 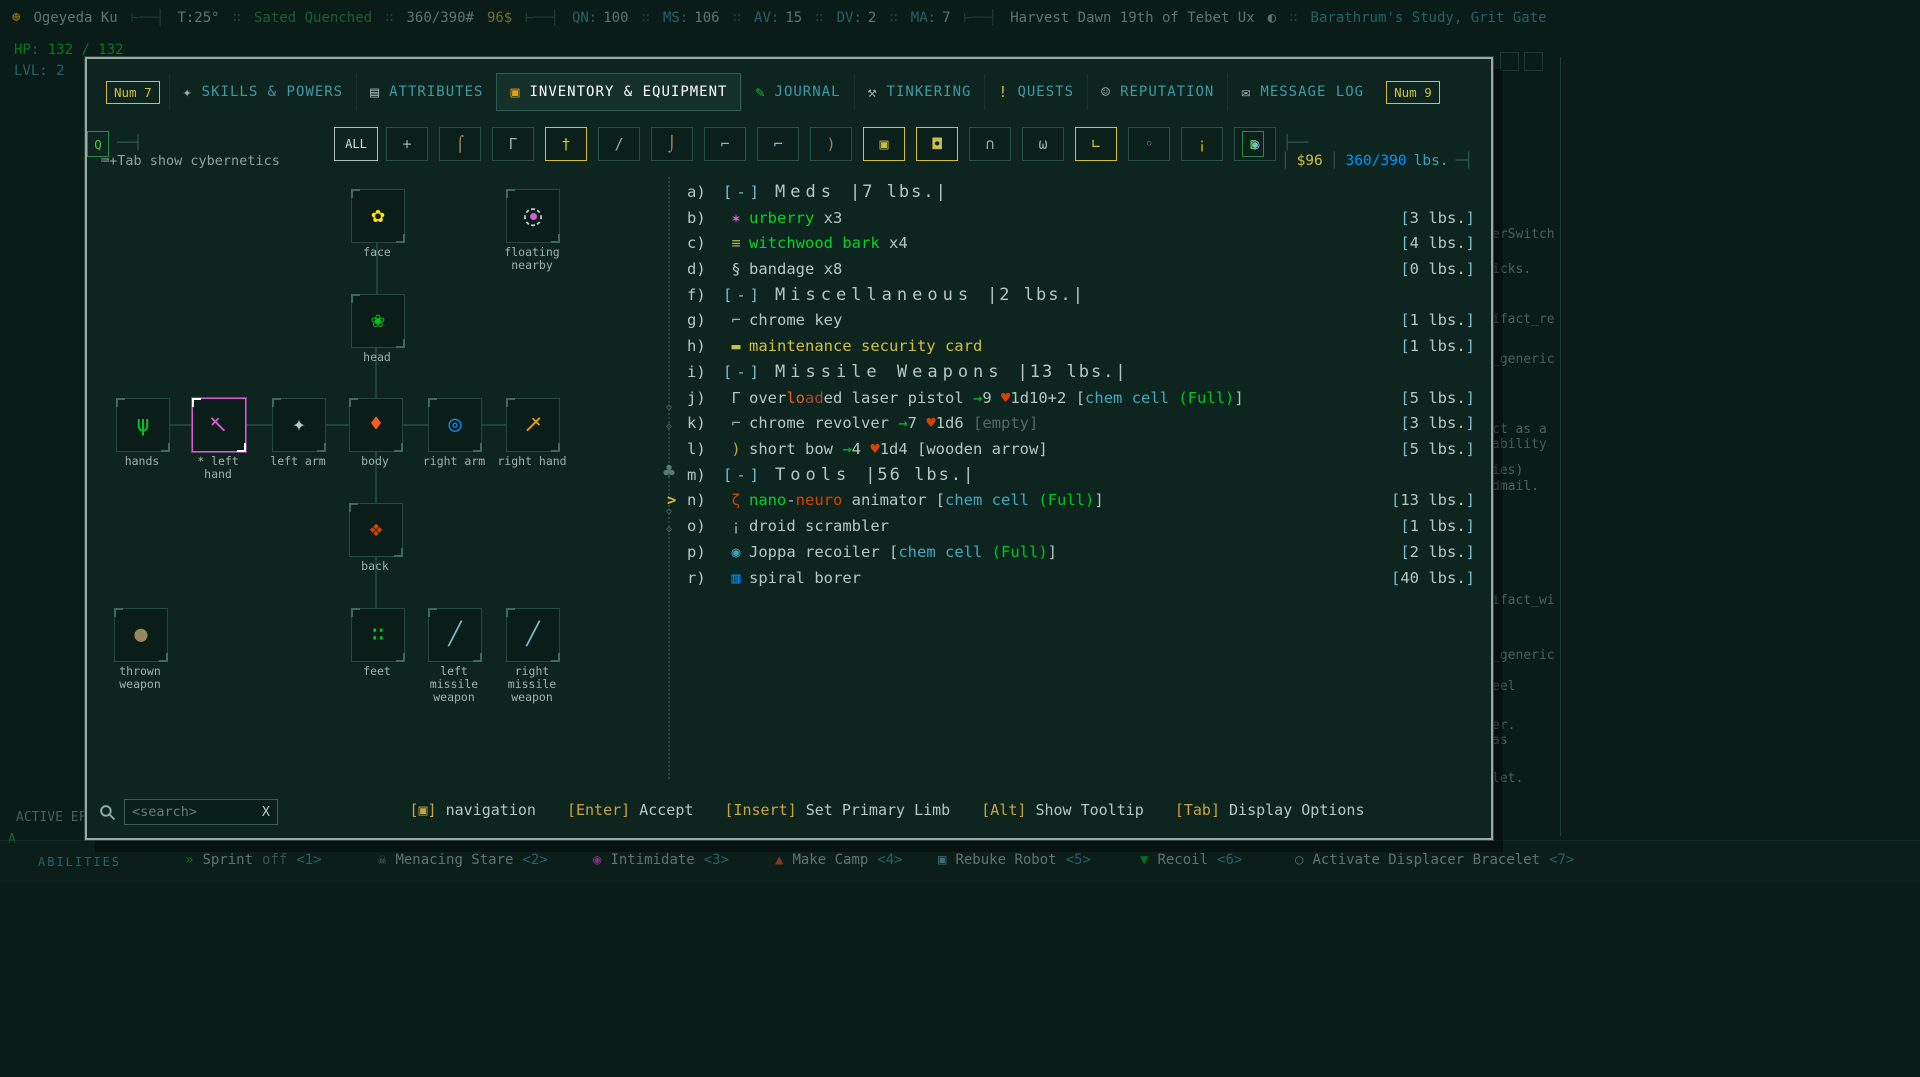 What do you see at coordinates (1515, 486) in the screenshot?
I see `background-text-fragment: dmail.` at bounding box center [1515, 486].